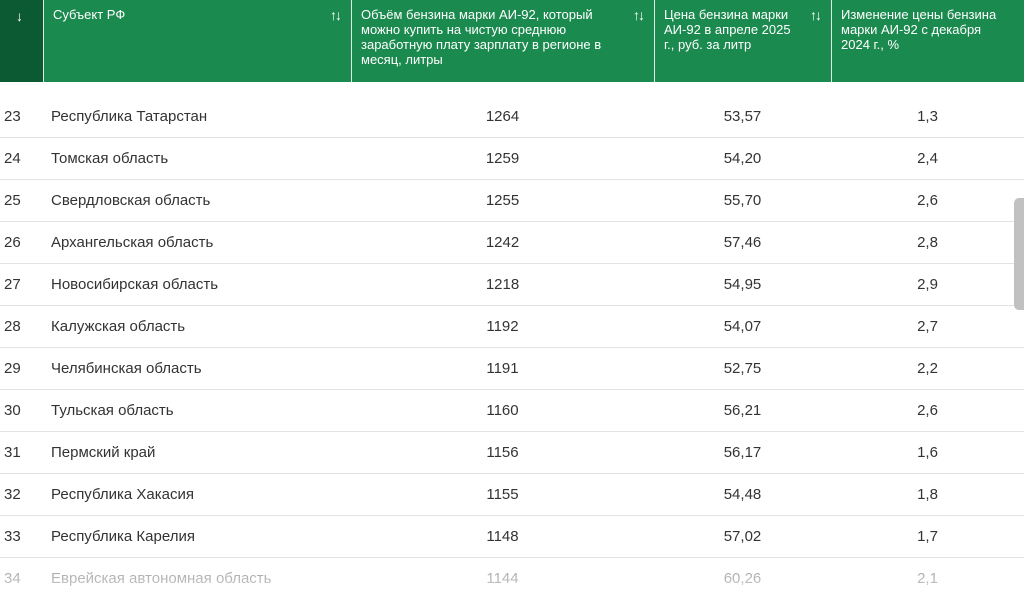  What do you see at coordinates (502, 536) in the screenshot?
I see `volume-cell: 1148` at bounding box center [502, 536].